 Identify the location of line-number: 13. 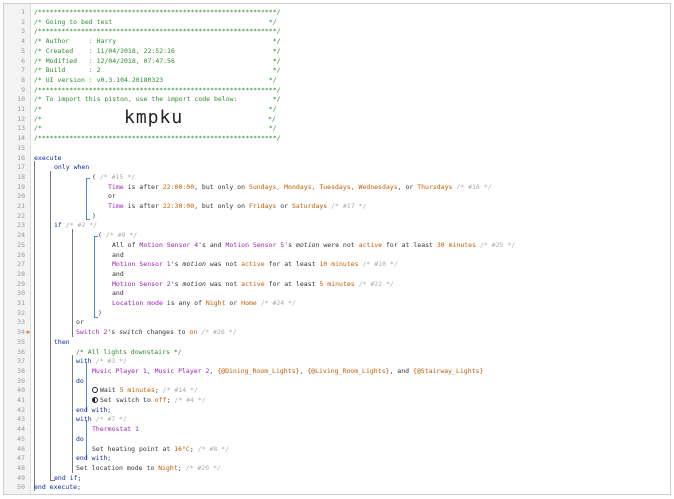
(21, 128).